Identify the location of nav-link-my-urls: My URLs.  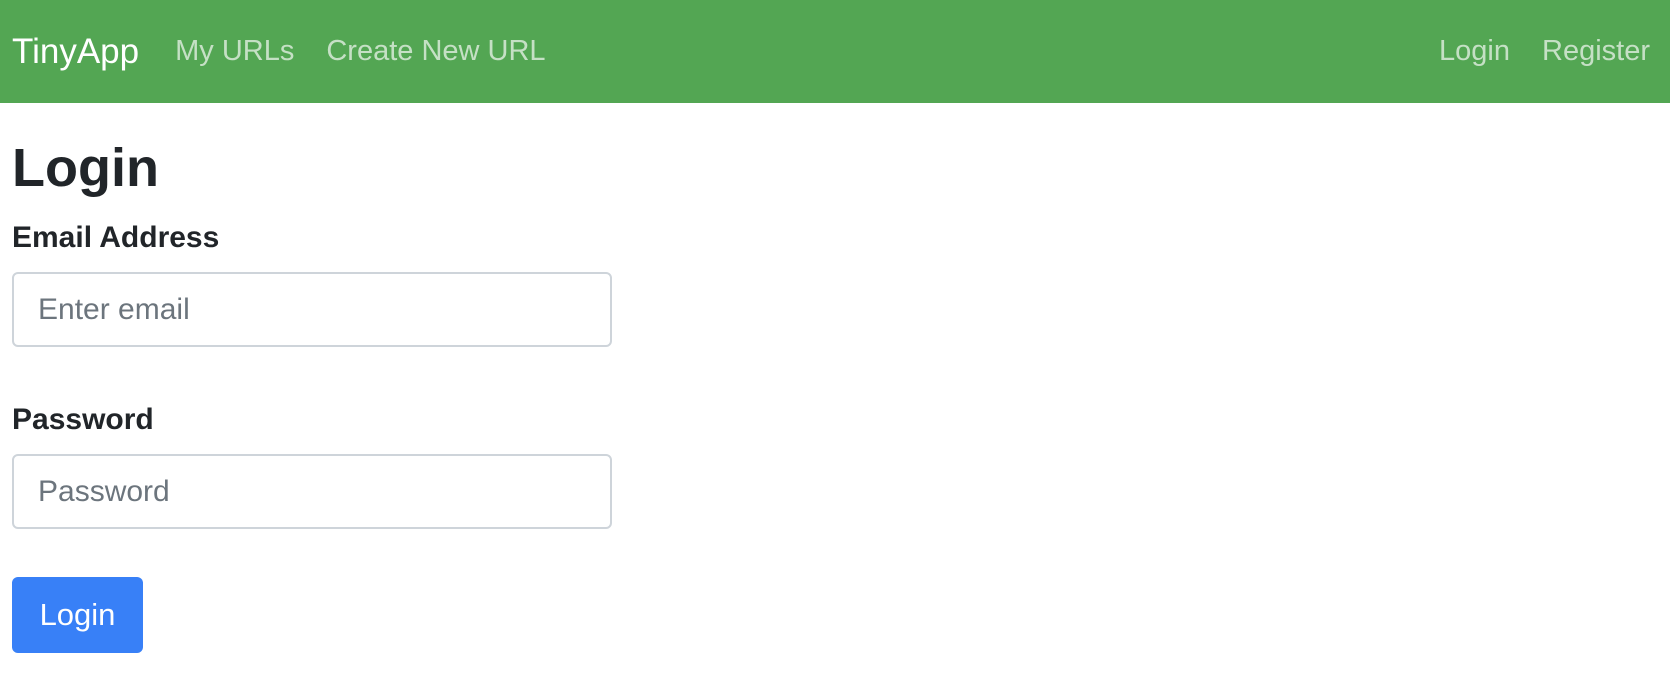
(234, 51).